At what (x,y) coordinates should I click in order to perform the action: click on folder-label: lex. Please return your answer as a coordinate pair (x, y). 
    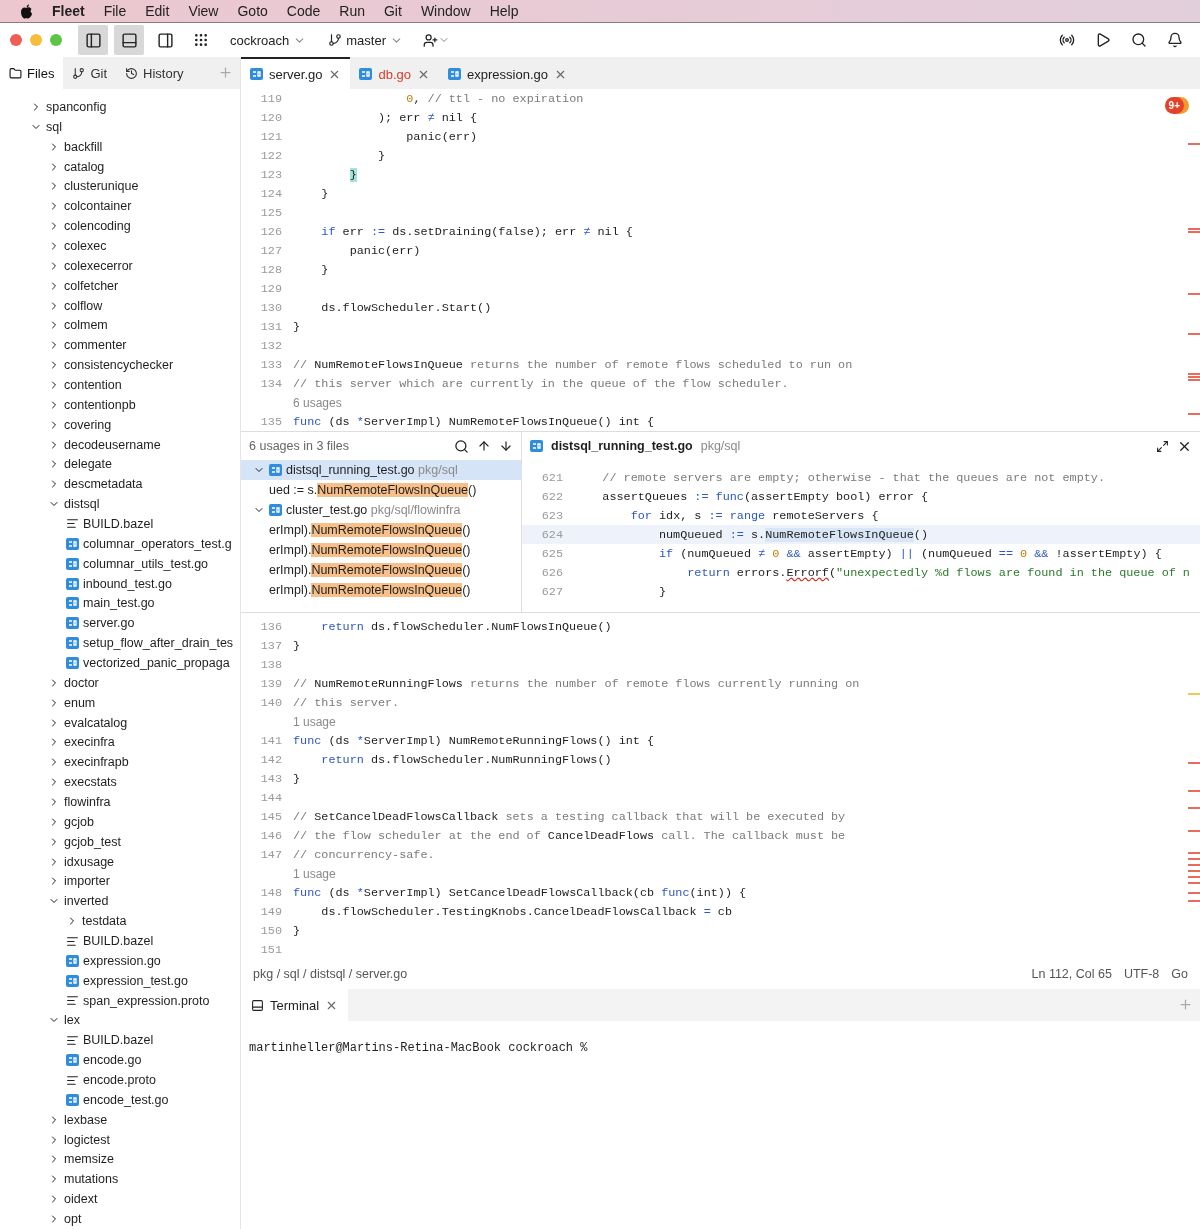
    Looking at the image, I should click on (72, 1020).